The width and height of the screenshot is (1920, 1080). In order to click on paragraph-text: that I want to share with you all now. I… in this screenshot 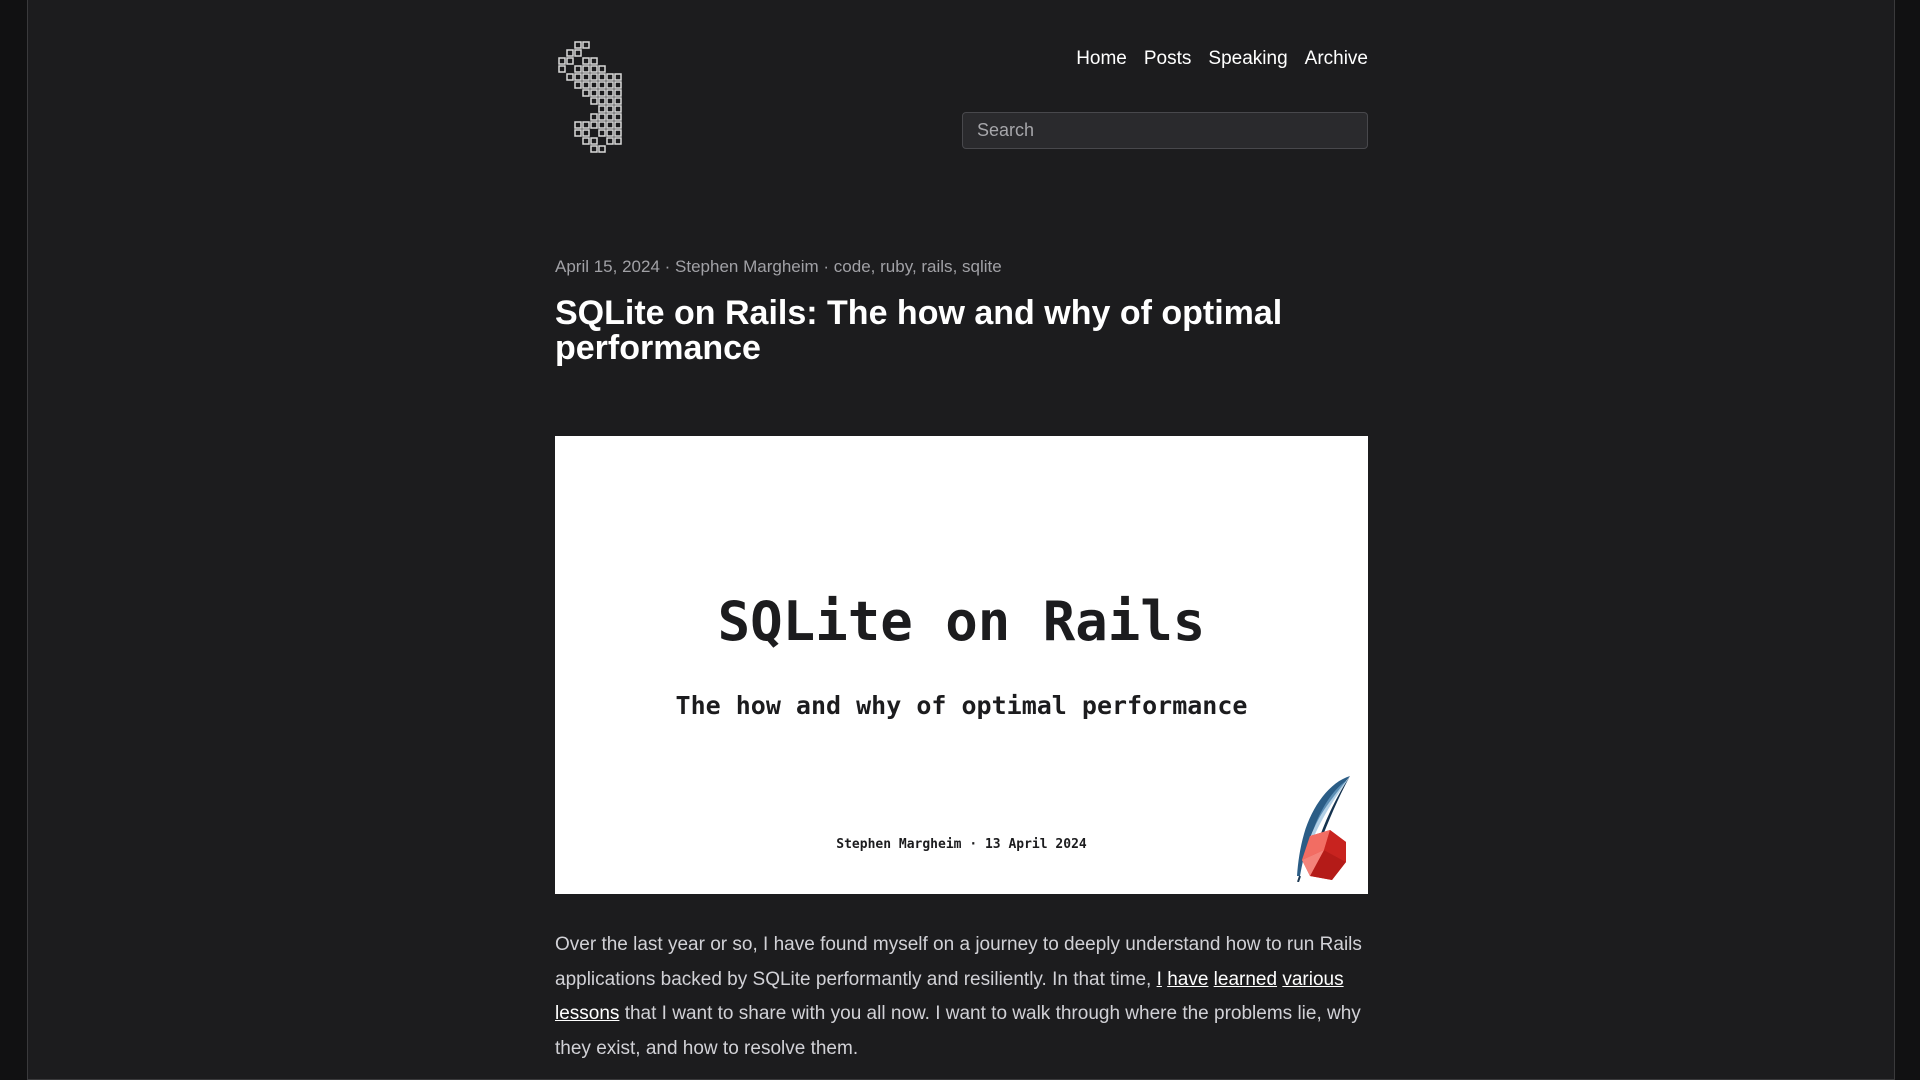, I will do `click(958, 1031)`.